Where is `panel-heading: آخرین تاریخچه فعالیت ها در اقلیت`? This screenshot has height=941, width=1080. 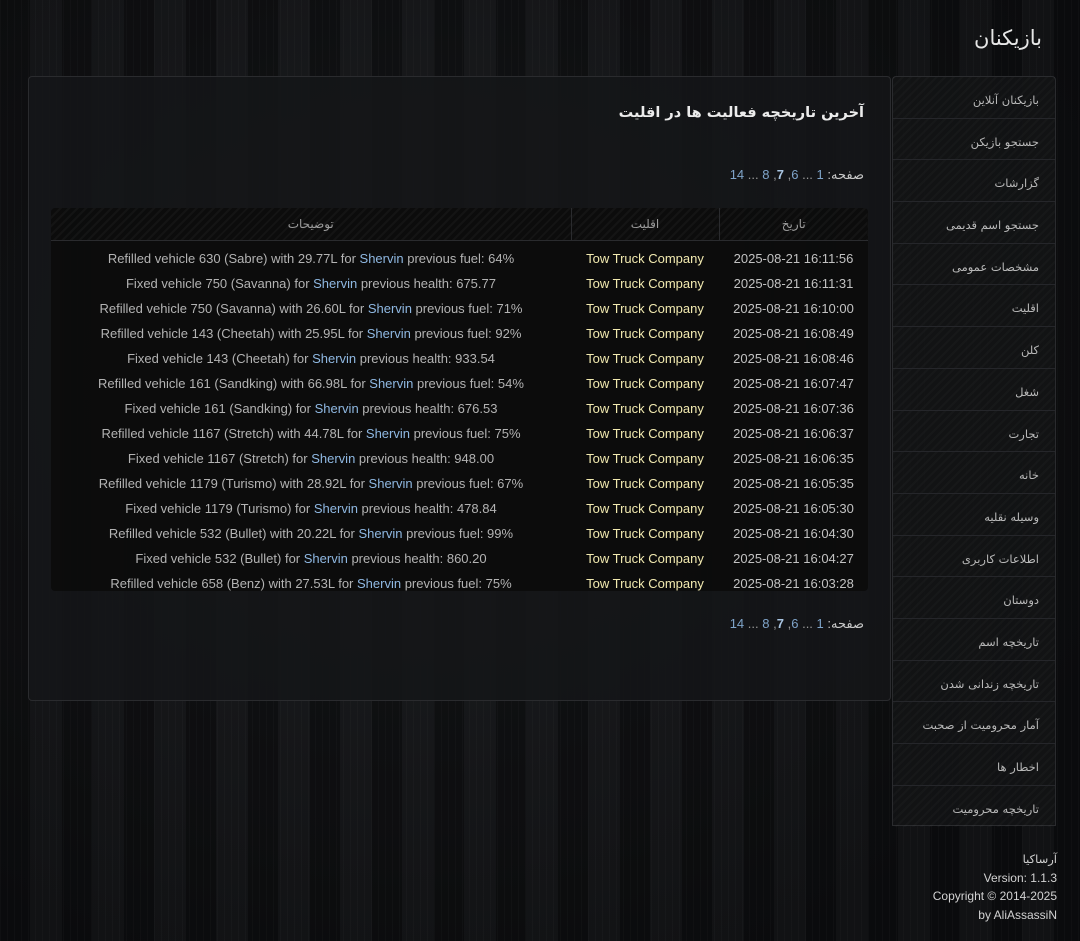 panel-heading: آخرین تاریخچه فعالیت ها در اقلیت is located at coordinates (741, 113).